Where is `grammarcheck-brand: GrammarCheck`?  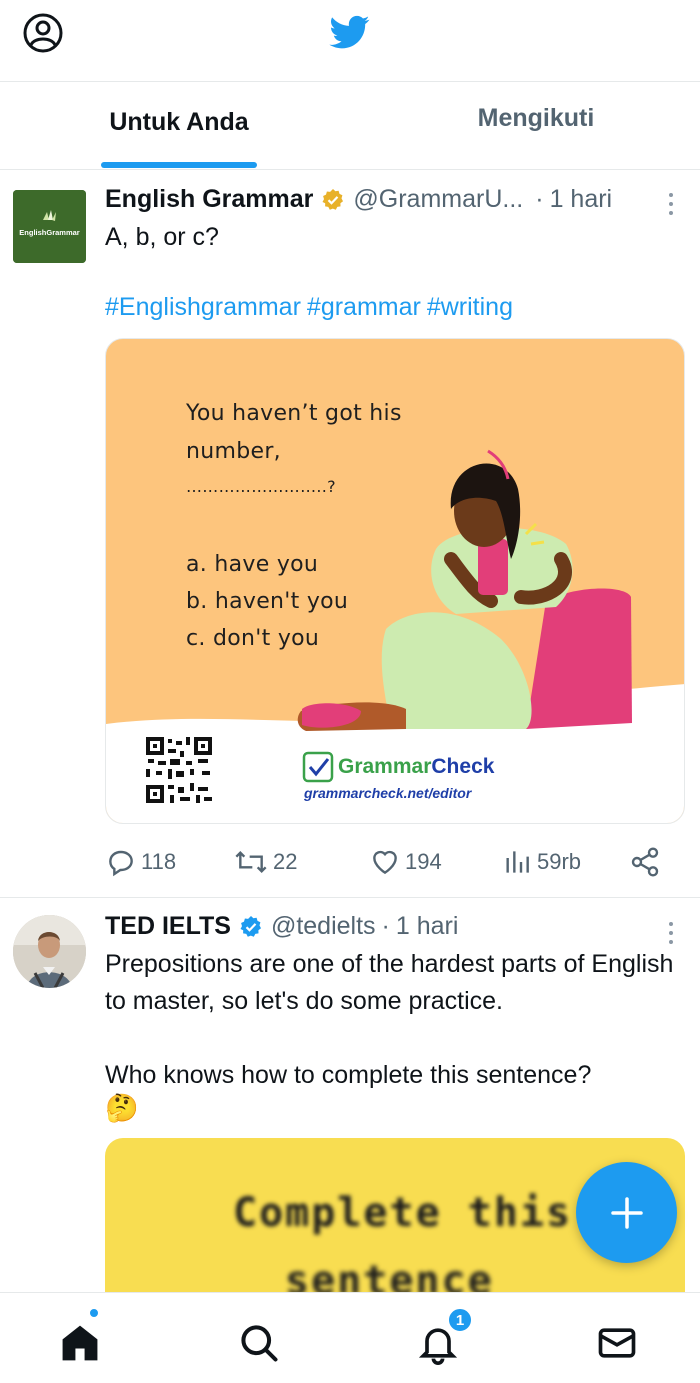
grammarcheck-brand: GrammarCheck is located at coordinates (416, 767).